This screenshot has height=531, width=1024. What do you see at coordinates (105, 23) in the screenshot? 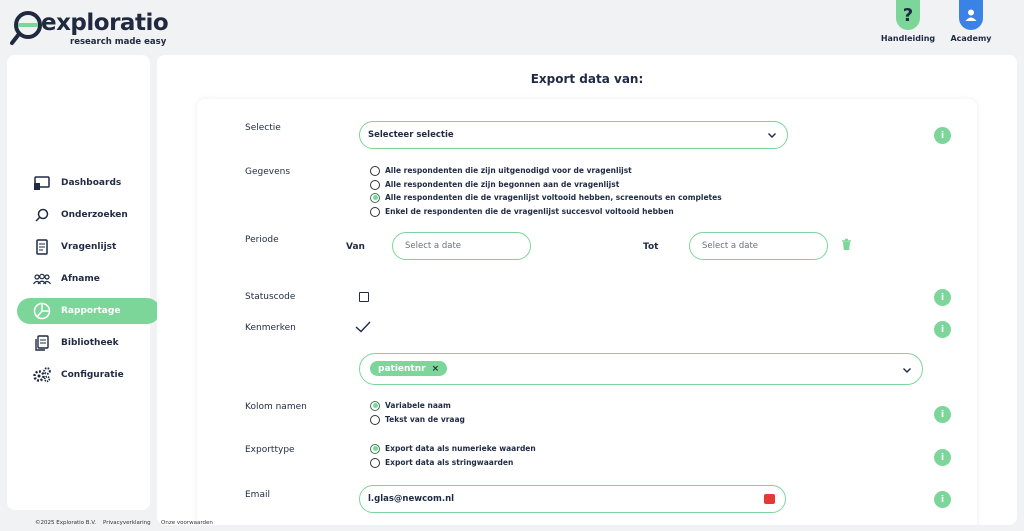
I see `brand-name: exploratio` at bounding box center [105, 23].